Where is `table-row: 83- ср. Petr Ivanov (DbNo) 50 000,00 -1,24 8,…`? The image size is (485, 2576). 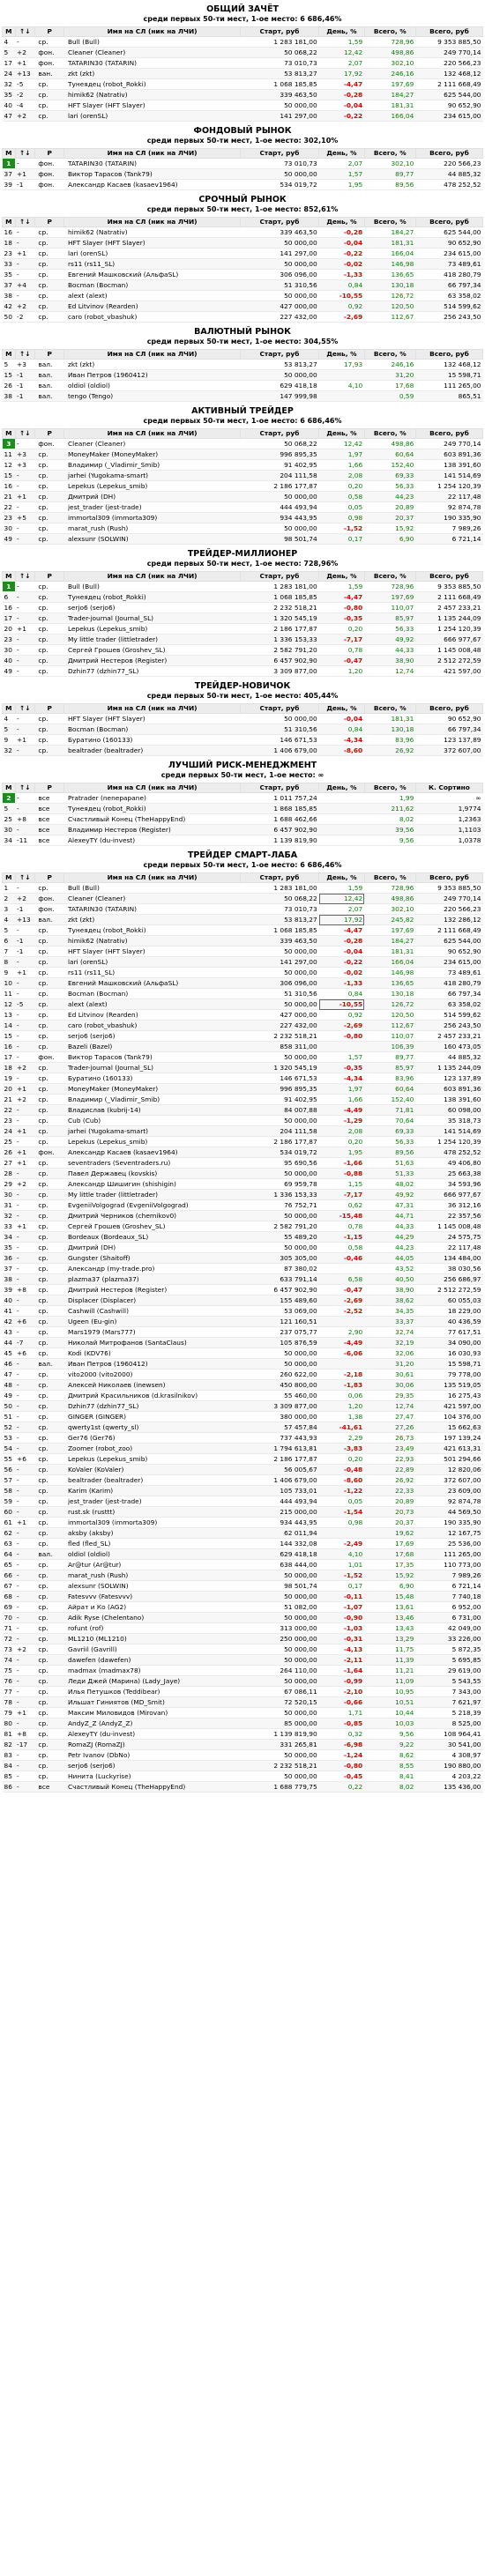 table-row: 83- ср. Petr Ivanov (DbNo) 50 000,00 -1,24 8,… is located at coordinates (242, 1755).